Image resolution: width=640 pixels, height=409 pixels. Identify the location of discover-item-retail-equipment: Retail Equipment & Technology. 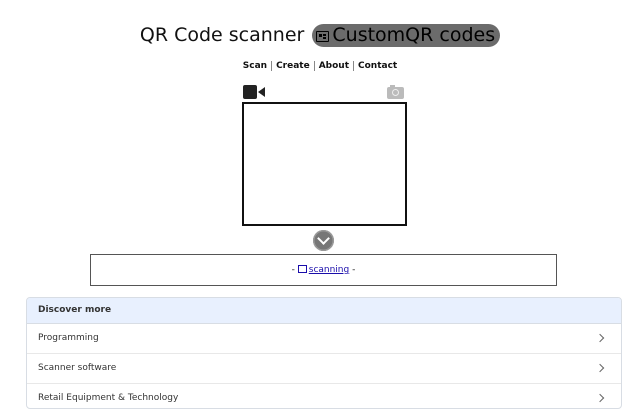
(324, 396).